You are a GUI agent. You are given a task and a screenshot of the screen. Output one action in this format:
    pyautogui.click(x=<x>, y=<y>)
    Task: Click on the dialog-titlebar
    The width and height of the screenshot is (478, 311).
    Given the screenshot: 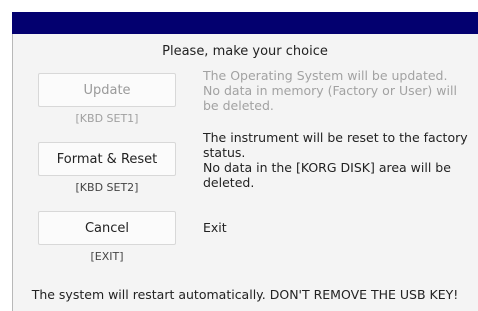 What is the action you would take?
    pyautogui.click(x=245, y=23)
    